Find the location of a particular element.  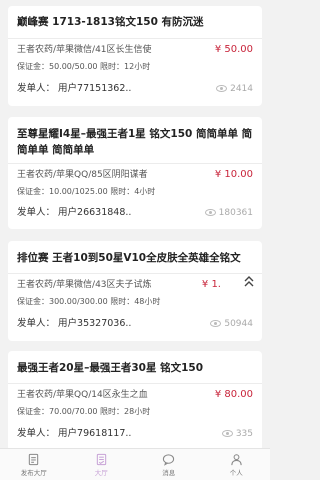

view-count: 335 is located at coordinates (237, 434).